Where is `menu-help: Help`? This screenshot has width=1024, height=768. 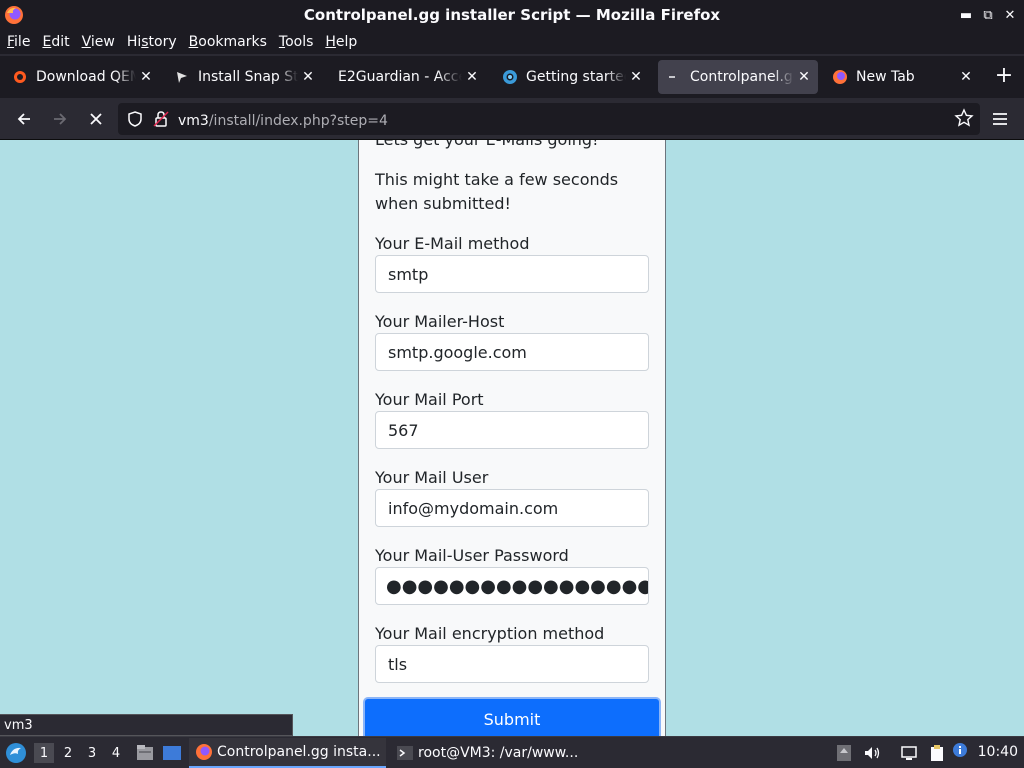
menu-help: Help is located at coordinates (341, 42).